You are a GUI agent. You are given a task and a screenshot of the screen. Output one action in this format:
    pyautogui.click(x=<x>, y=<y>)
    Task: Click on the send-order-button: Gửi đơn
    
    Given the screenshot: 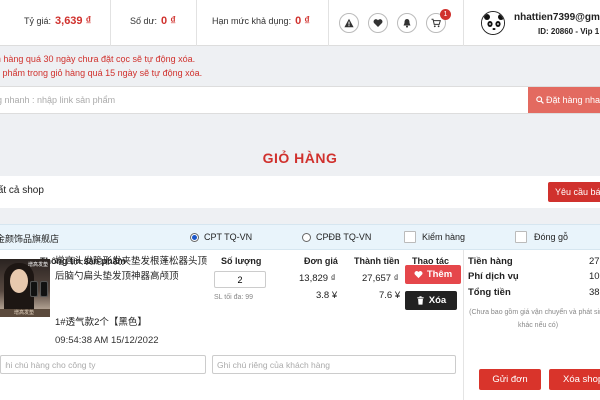 What is the action you would take?
    pyautogui.click(x=510, y=379)
    